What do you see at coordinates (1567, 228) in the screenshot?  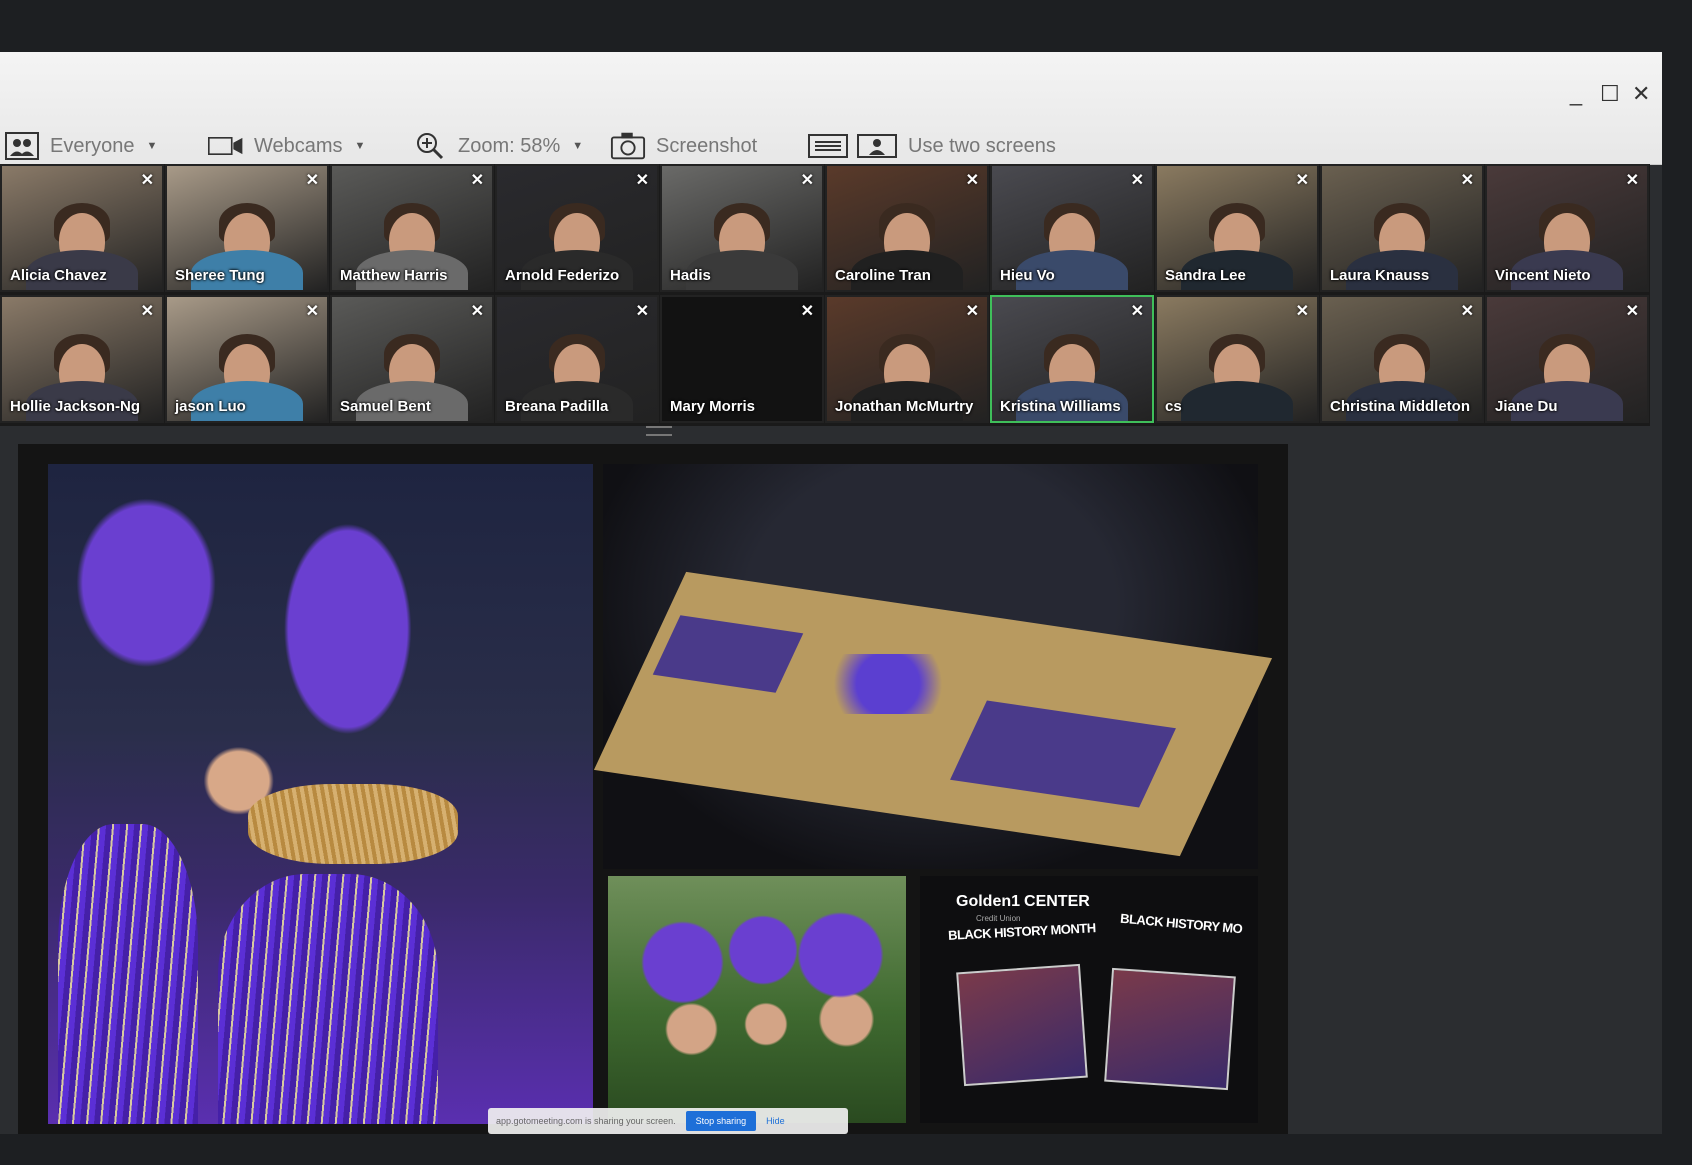 I see `participant-tile: Vincent Nieto ✕` at bounding box center [1567, 228].